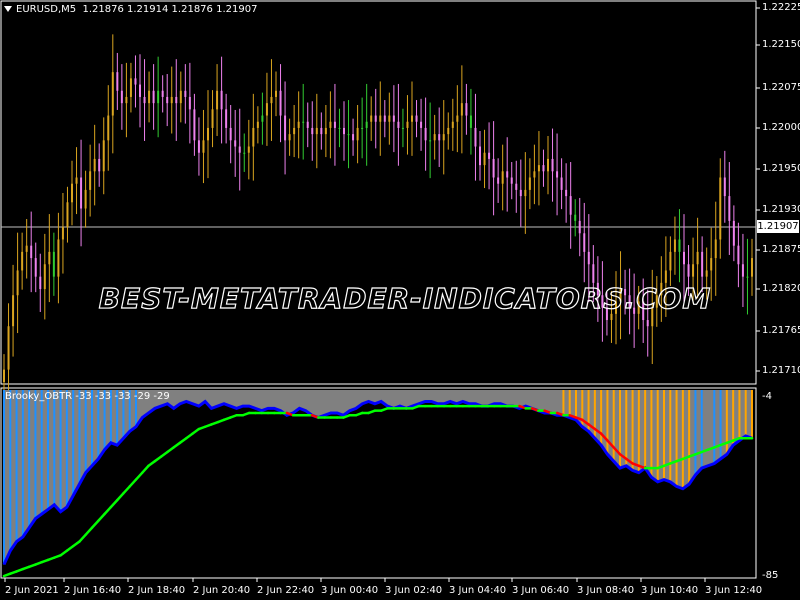 This screenshot has width=800, height=600. Describe the element at coordinates (32, 590) in the screenshot. I see `time-axis-label: 2 Jun 2021` at that location.